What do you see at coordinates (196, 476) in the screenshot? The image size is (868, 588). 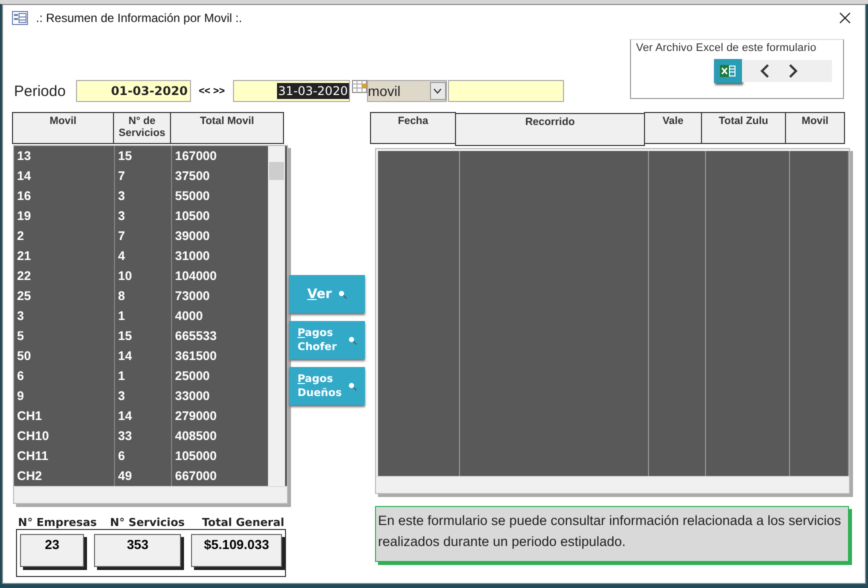 I see `table-cell-text: 667000` at bounding box center [196, 476].